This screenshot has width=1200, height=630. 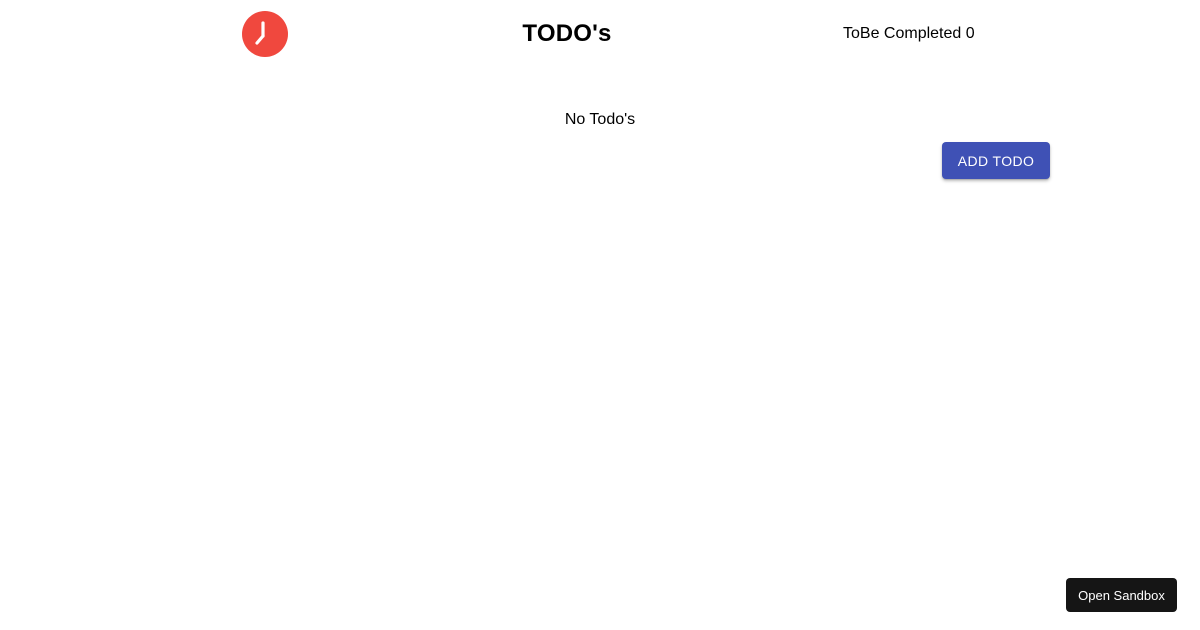 I want to click on empty-state-message: No Todo's, so click(x=600, y=119).